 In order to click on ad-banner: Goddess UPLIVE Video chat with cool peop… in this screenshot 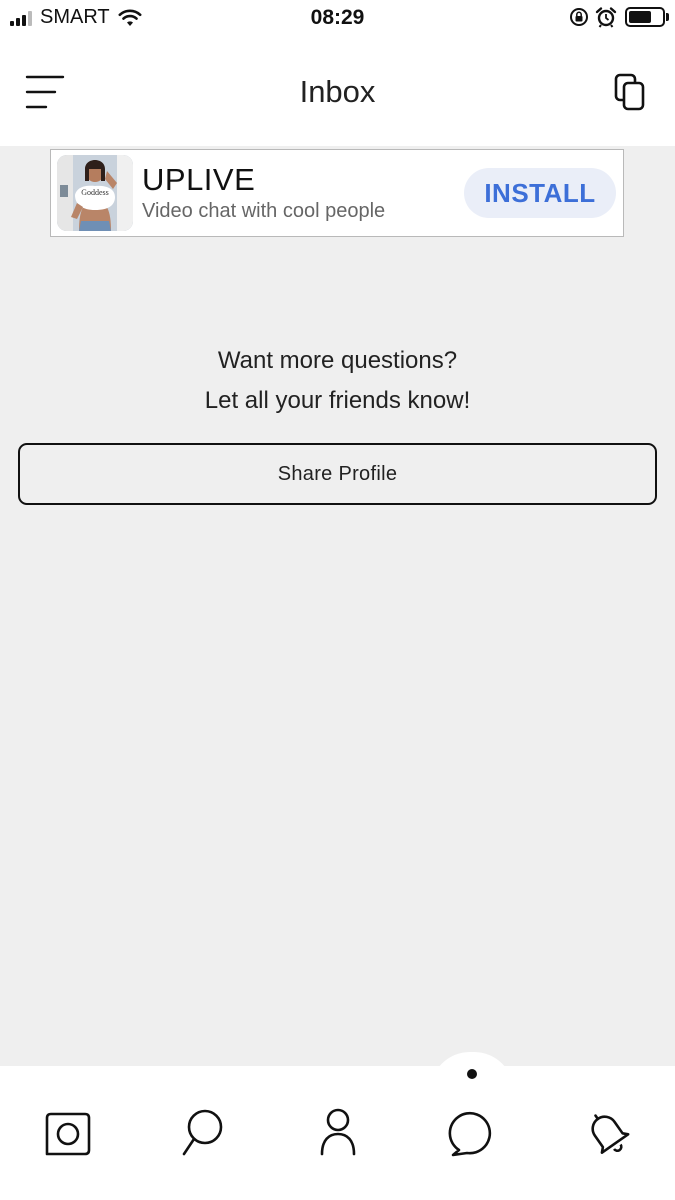, I will do `click(337, 193)`.